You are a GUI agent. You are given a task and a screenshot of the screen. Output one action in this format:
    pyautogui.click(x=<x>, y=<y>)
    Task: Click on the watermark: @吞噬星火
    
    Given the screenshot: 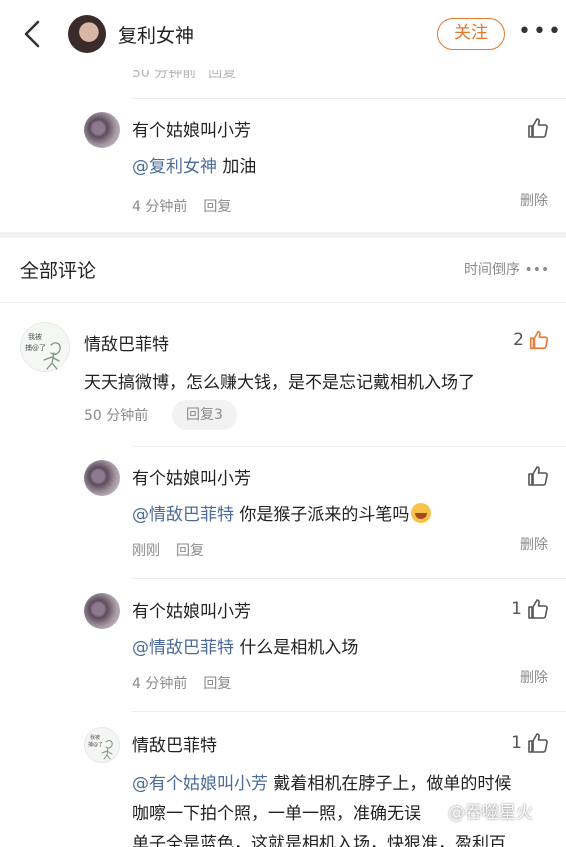 What is the action you would take?
    pyautogui.click(x=490, y=813)
    